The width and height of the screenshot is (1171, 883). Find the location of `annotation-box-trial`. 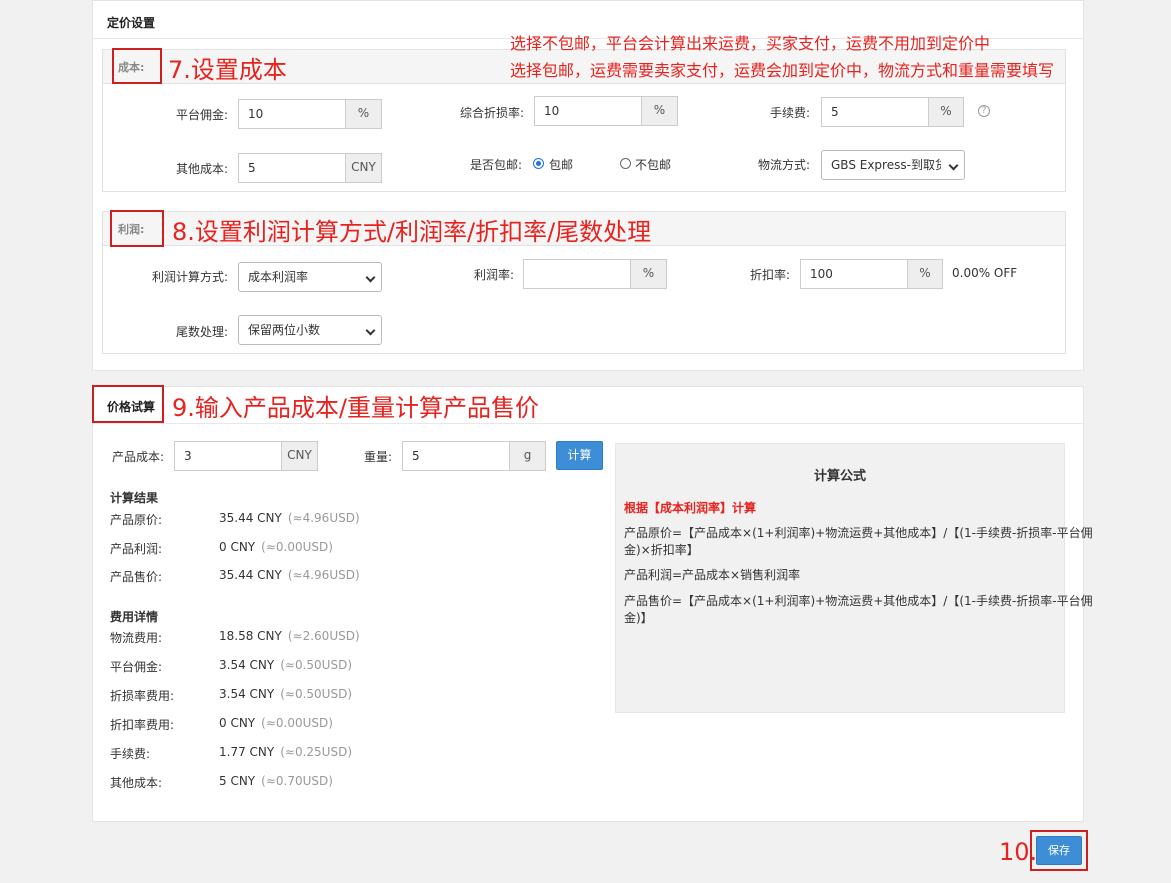

annotation-box-trial is located at coordinates (128, 404).